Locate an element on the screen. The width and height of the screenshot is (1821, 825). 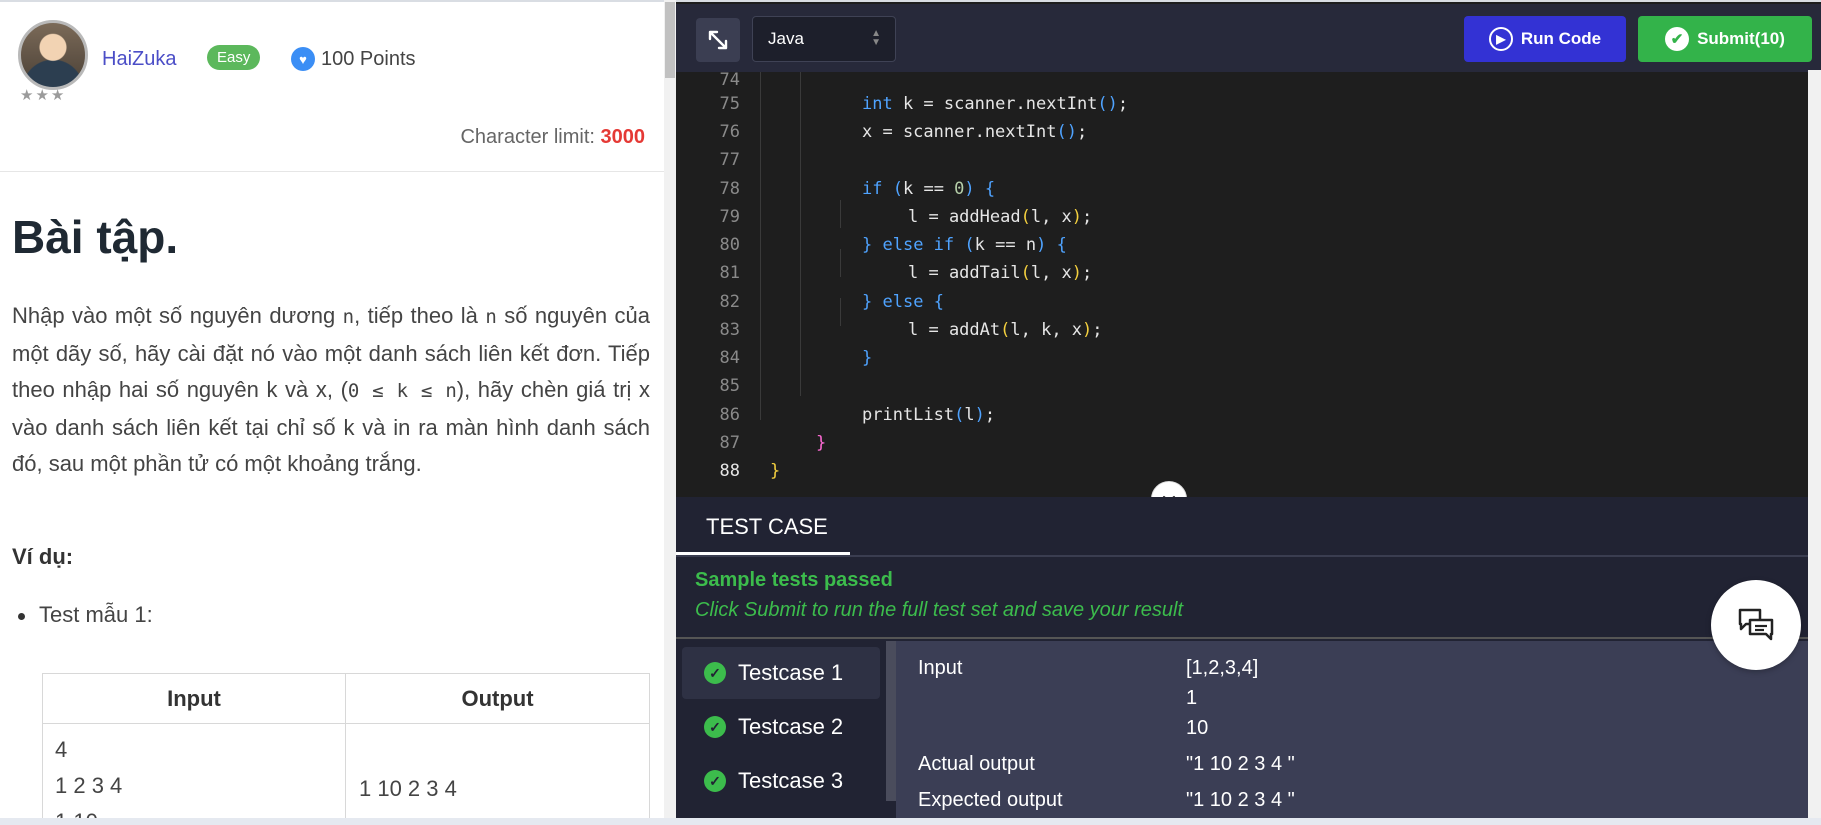
code-line: 83 l = addAt(l, k, x); is located at coordinates (1248, 330).